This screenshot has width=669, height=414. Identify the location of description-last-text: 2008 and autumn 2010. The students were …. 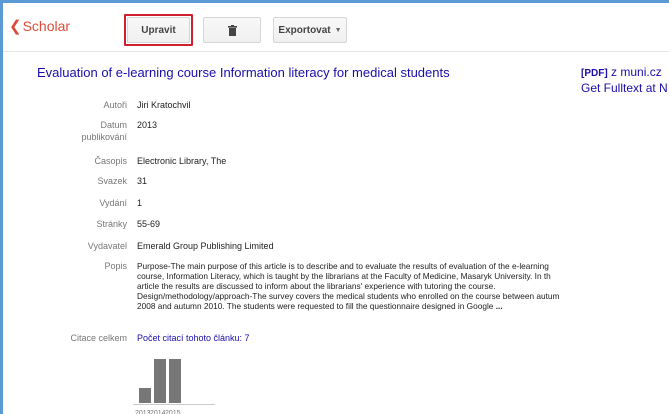
(315, 306).